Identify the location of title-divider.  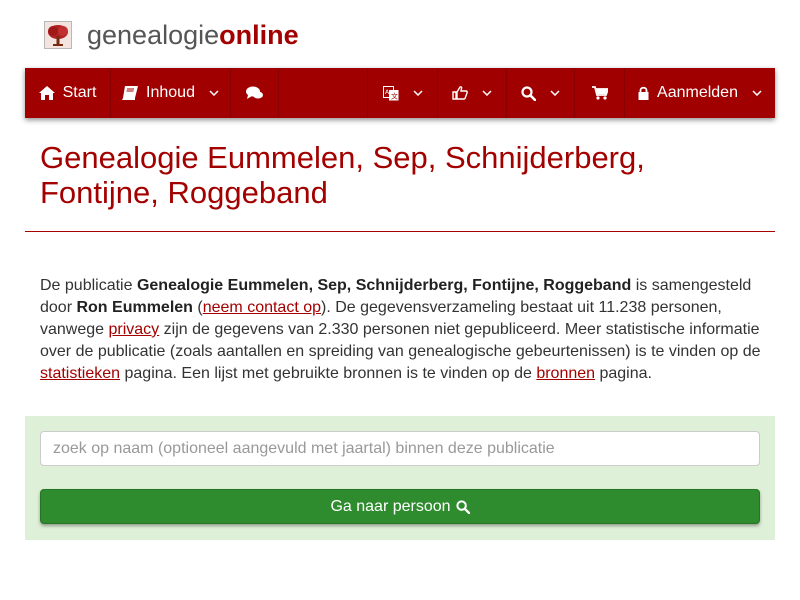
(400, 231).